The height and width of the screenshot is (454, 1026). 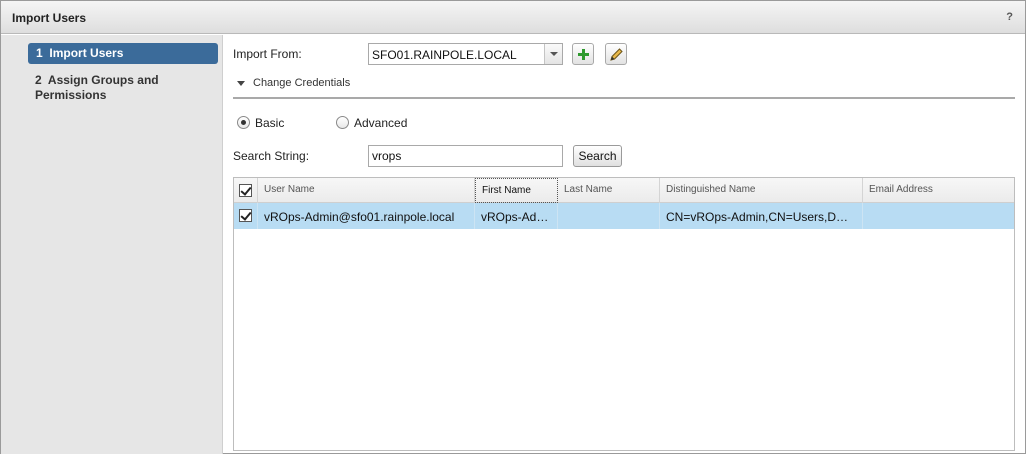 I want to click on step-number: 2, so click(x=38, y=80).